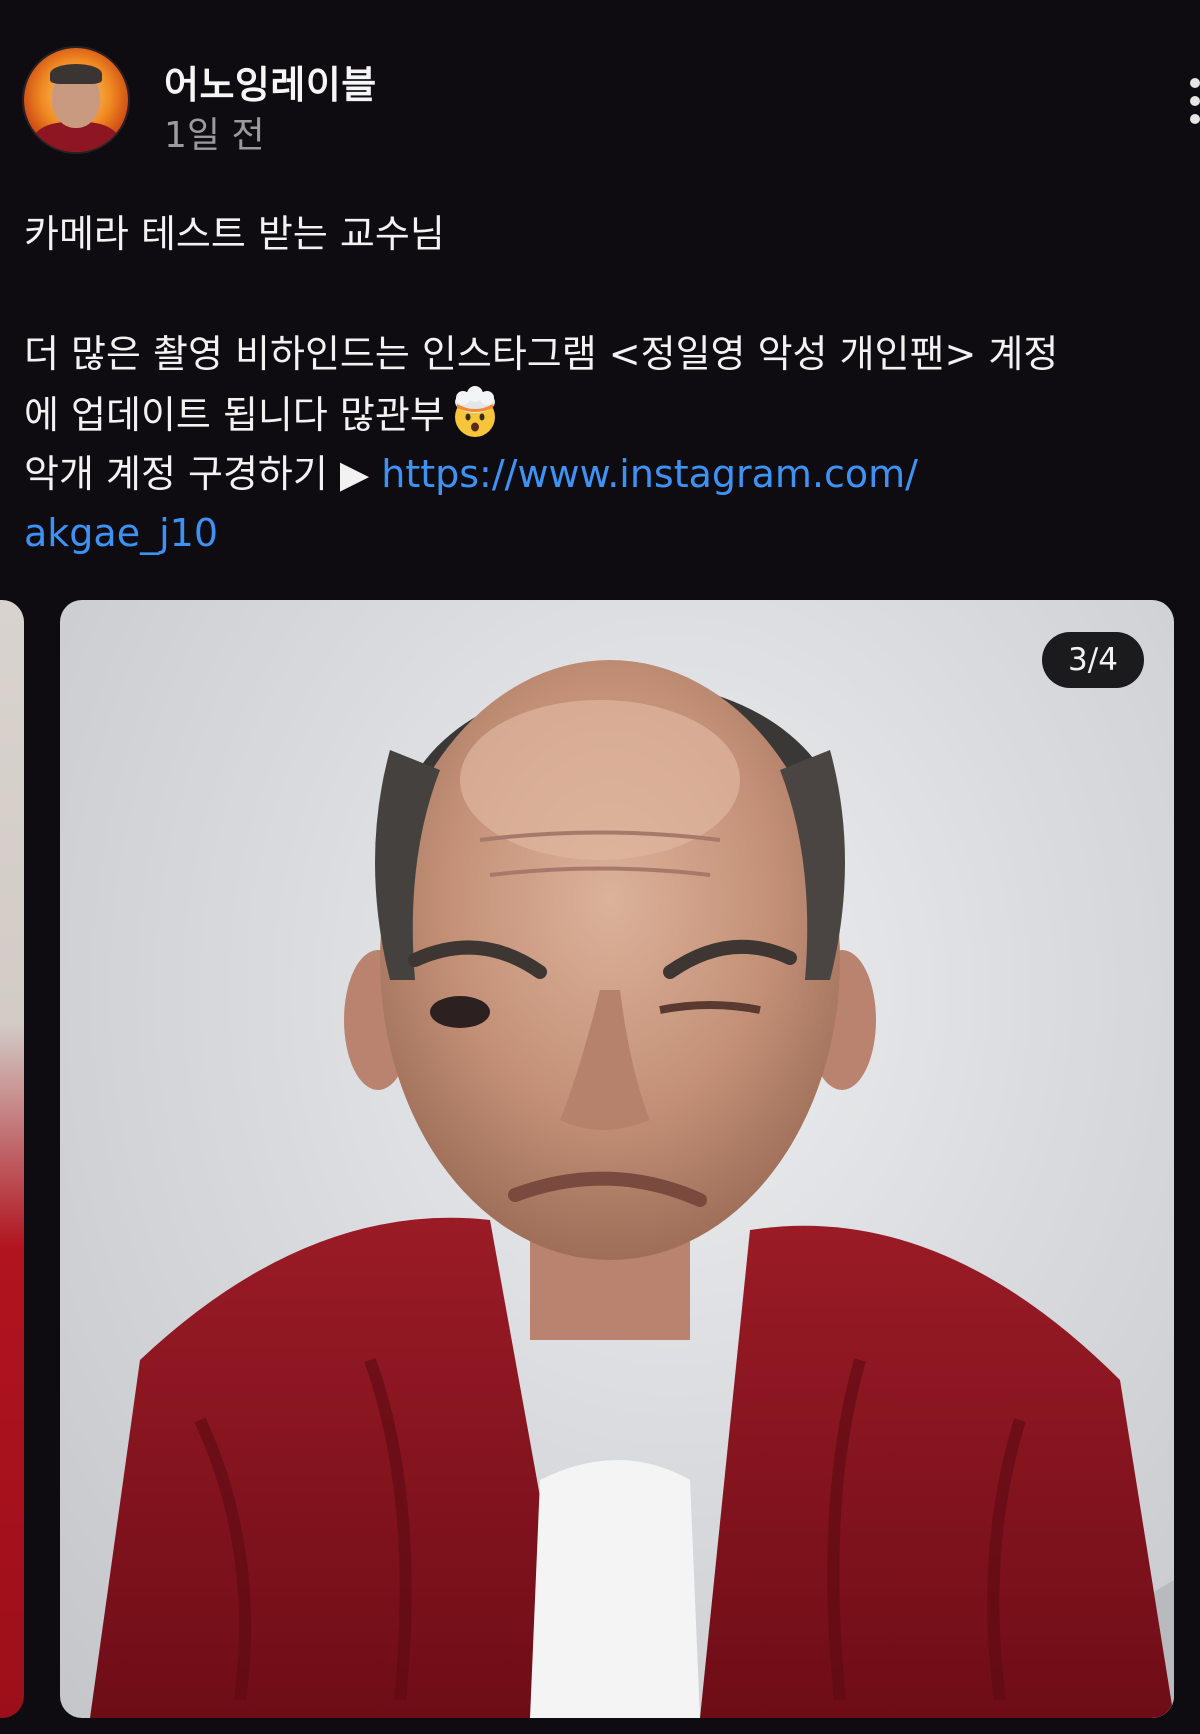 The image size is (1200, 1734). What do you see at coordinates (1192, 103) in the screenshot?
I see `more-vertical-icon` at bounding box center [1192, 103].